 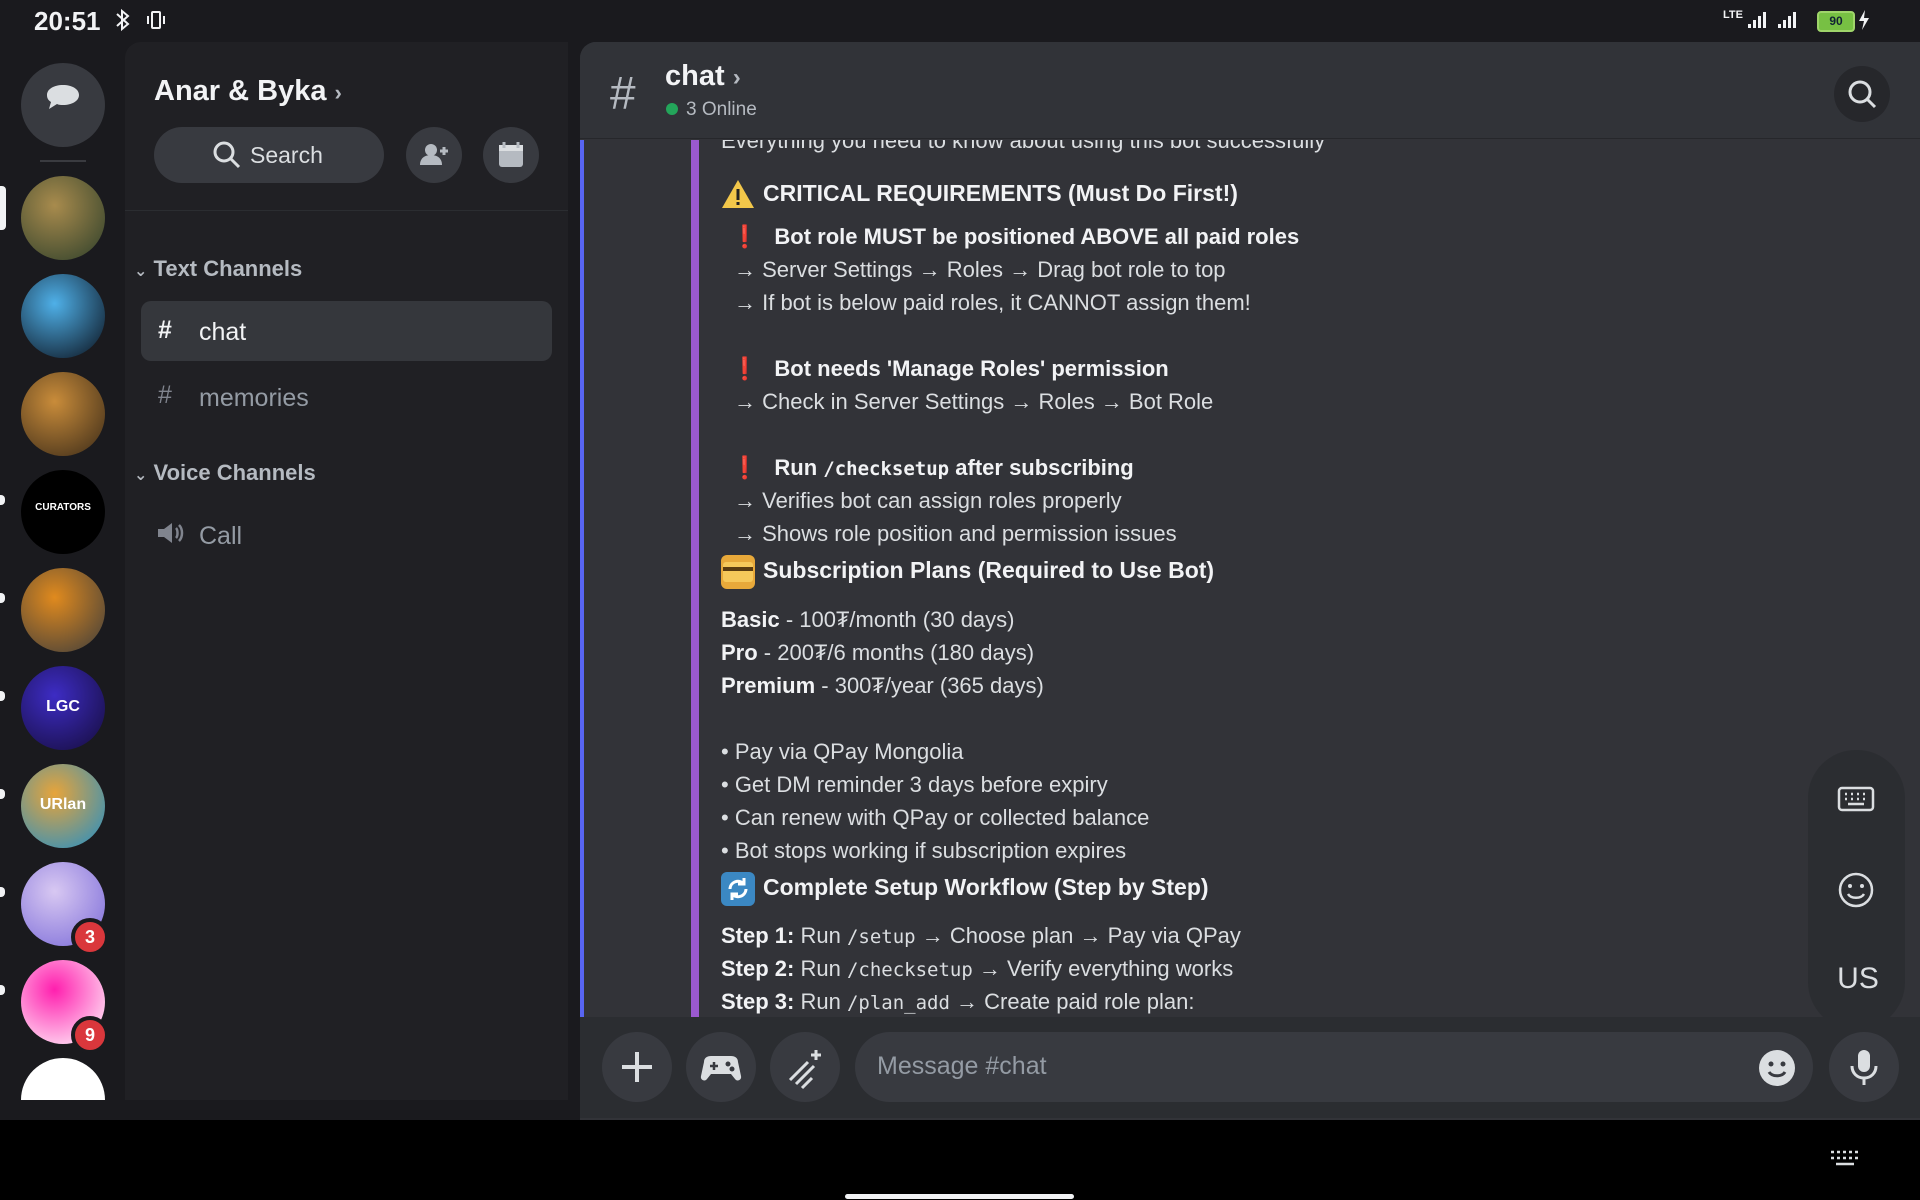 What do you see at coordinates (960, 1160) in the screenshot?
I see `navigation-bar` at bounding box center [960, 1160].